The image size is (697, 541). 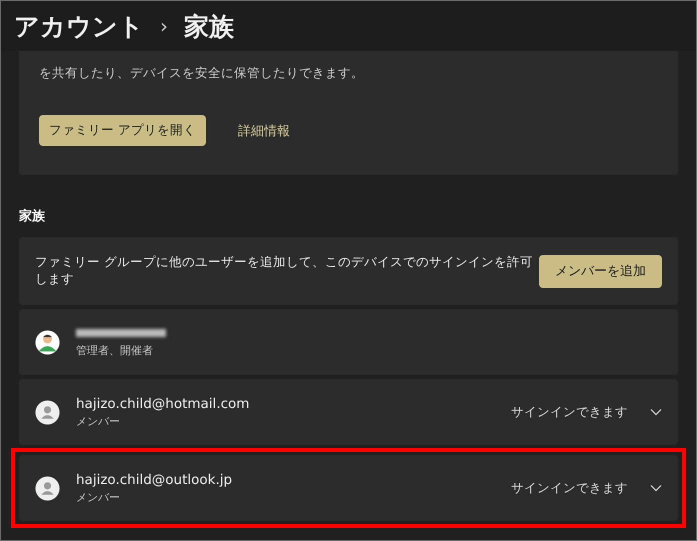 What do you see at coordinates (163, 404) in the screenshot?
I see `member-email: hajizo.child@hotmail.com` at bounding box center [163, 404].